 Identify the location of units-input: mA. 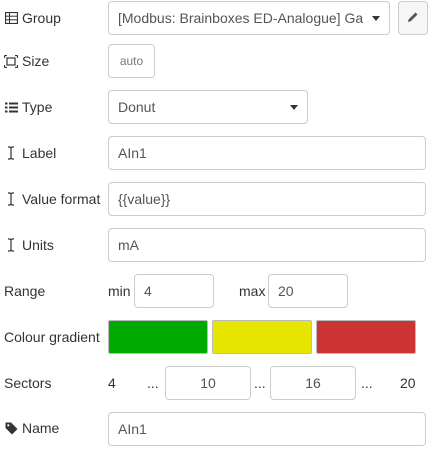
(267, 245).